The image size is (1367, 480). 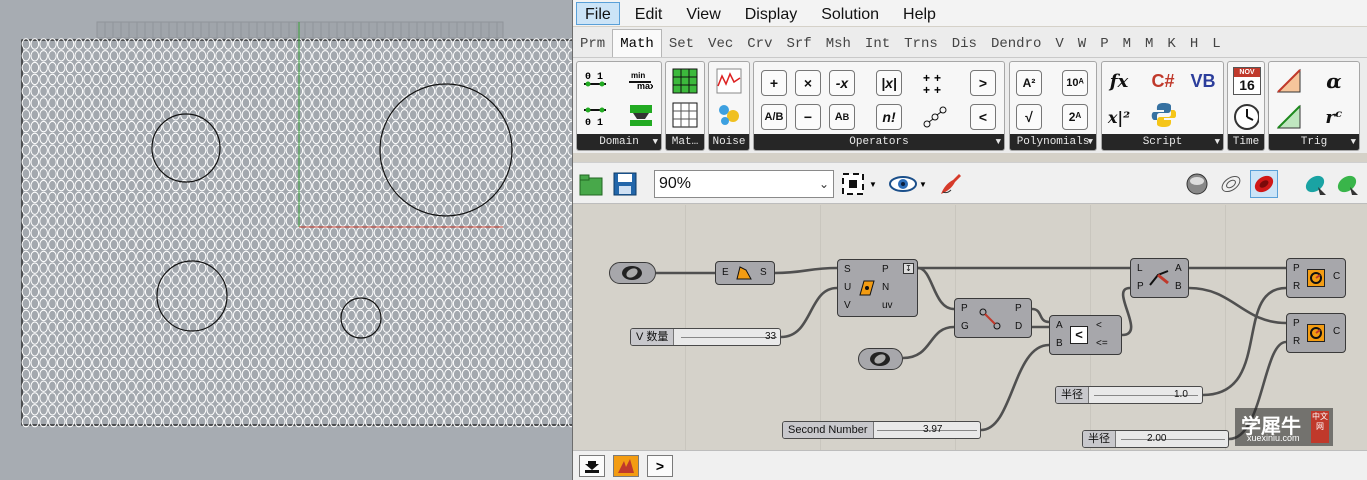 What do you see at coordinates (1163, 115) in the screenshot?
I see `python-icon` at bounding box center [1163, 115].